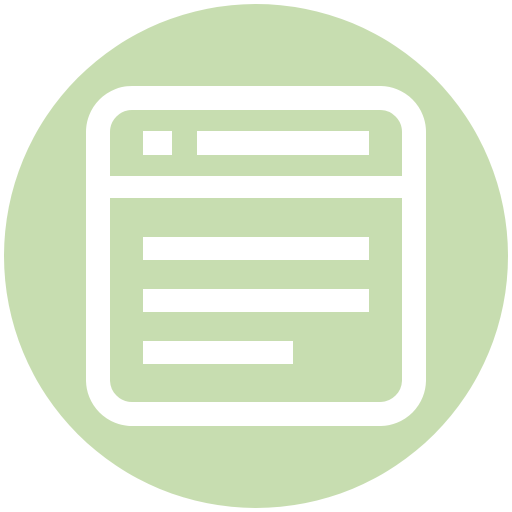 The height and width of the screenshot is (512, 512). Describe the element at coordinates (157, 143) in the screenshot. I see `window-button-square` at that location.